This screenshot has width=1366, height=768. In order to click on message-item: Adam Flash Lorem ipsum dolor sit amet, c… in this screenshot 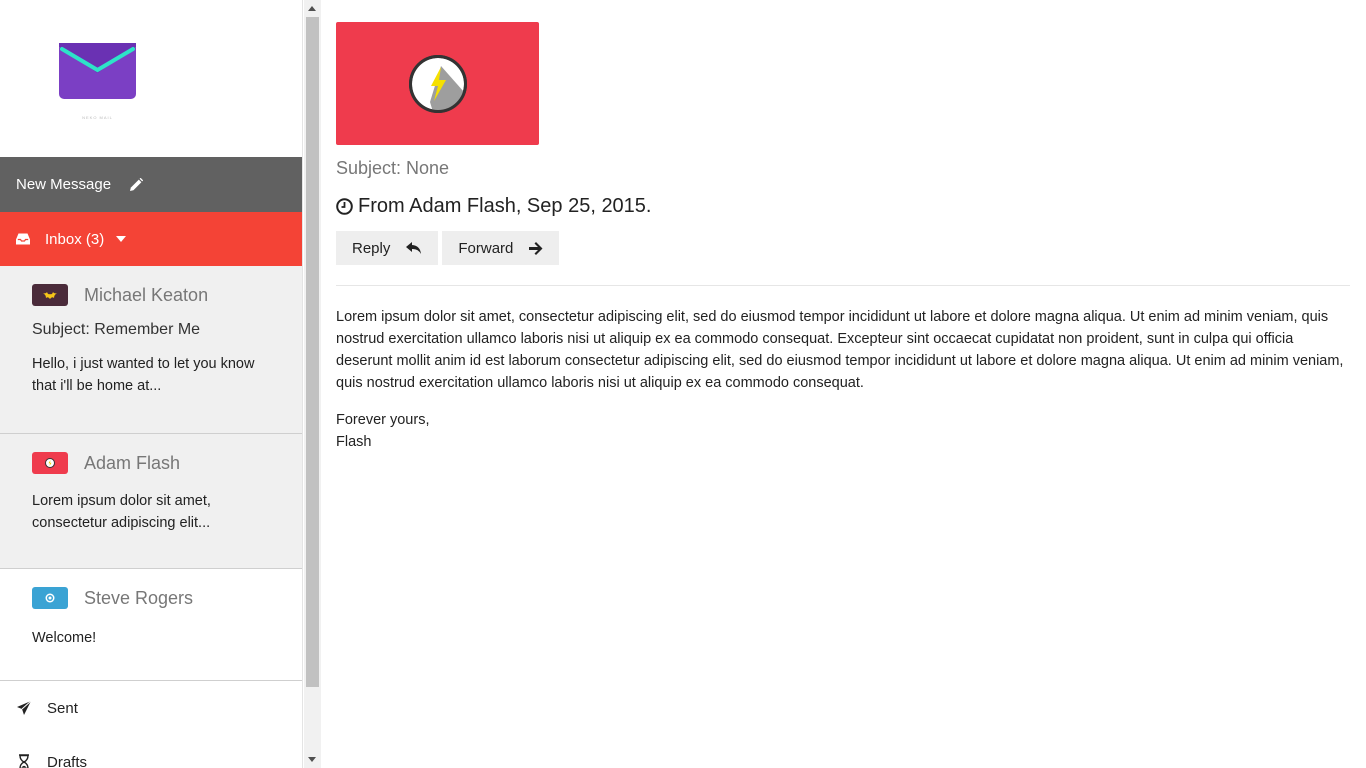, I will do `click(151, 501)`.